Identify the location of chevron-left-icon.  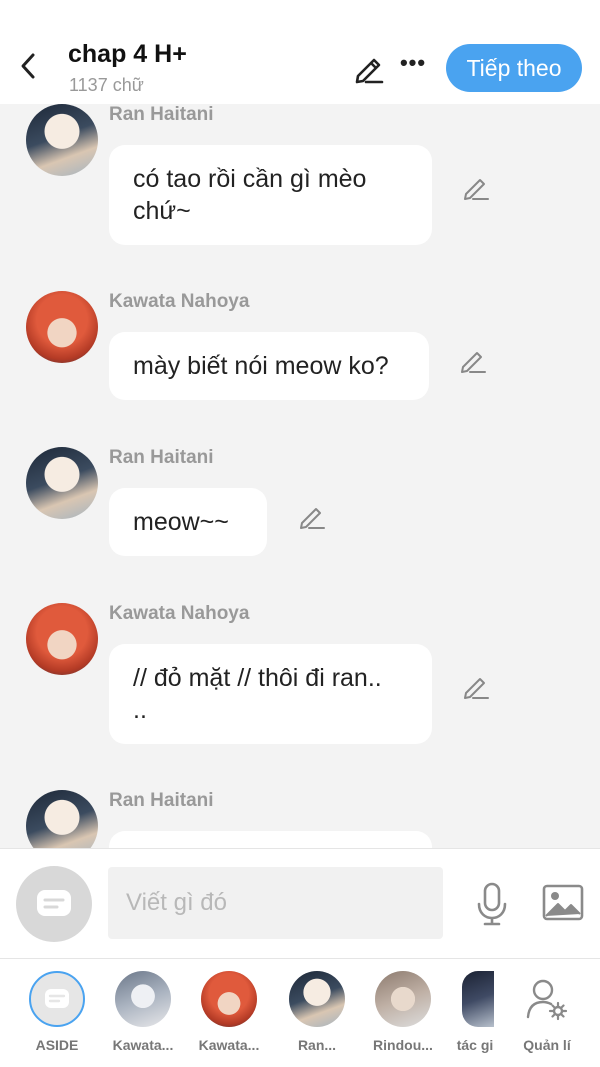
(28, 66).